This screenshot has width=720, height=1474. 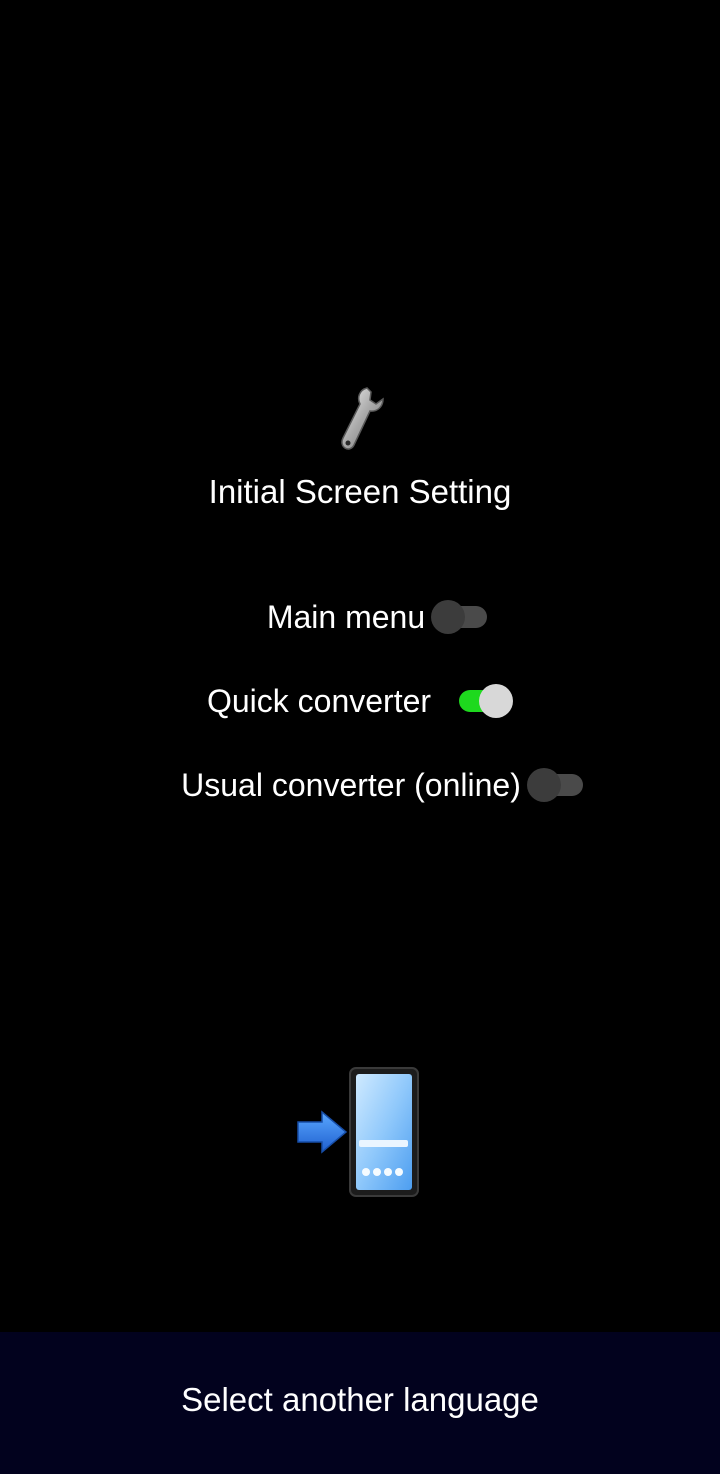 I want to click on page-title: Initial Screen Setting, so click(x=360, y=491).